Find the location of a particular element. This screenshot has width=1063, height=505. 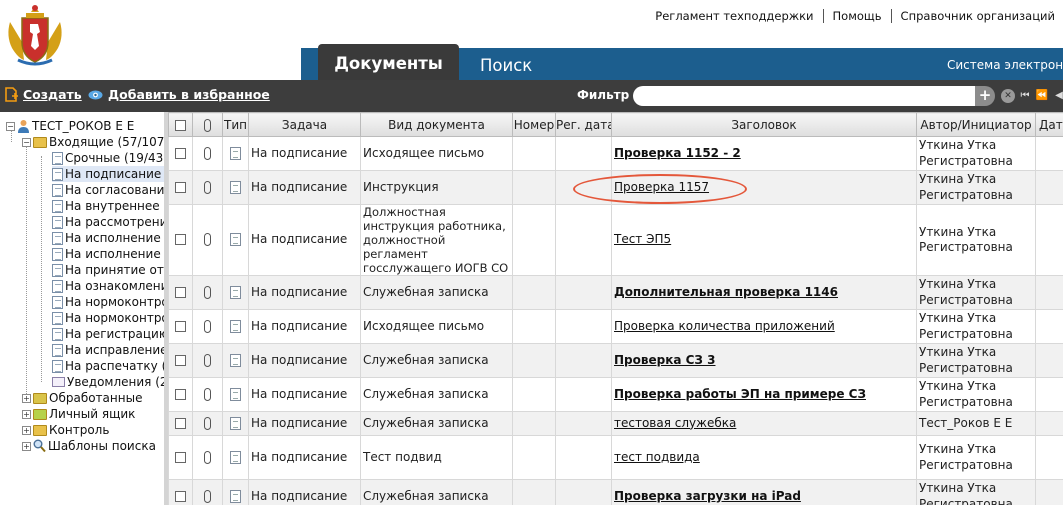

tab-search: Поиск is located at coordinates (506, 65).